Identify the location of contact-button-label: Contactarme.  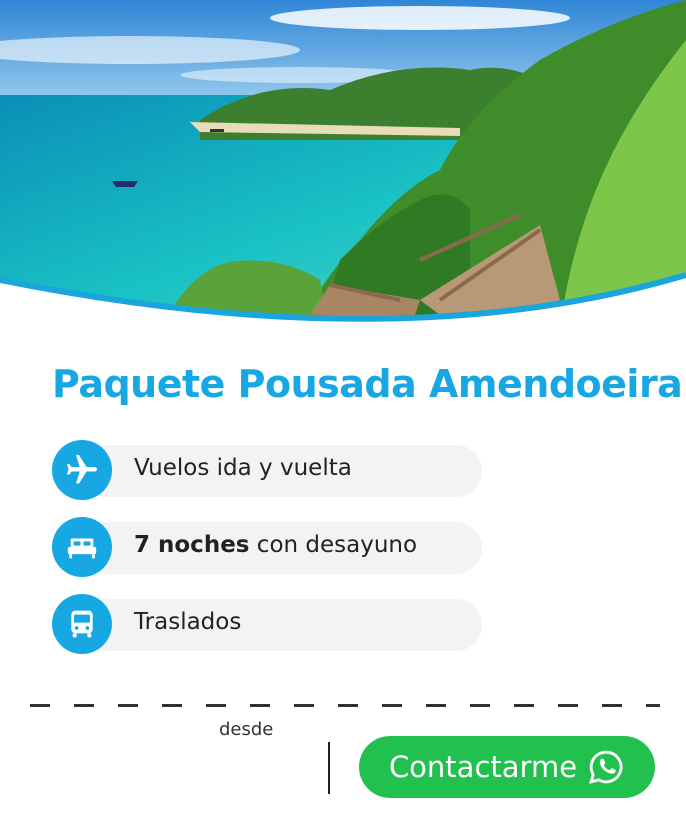
(483, 767).